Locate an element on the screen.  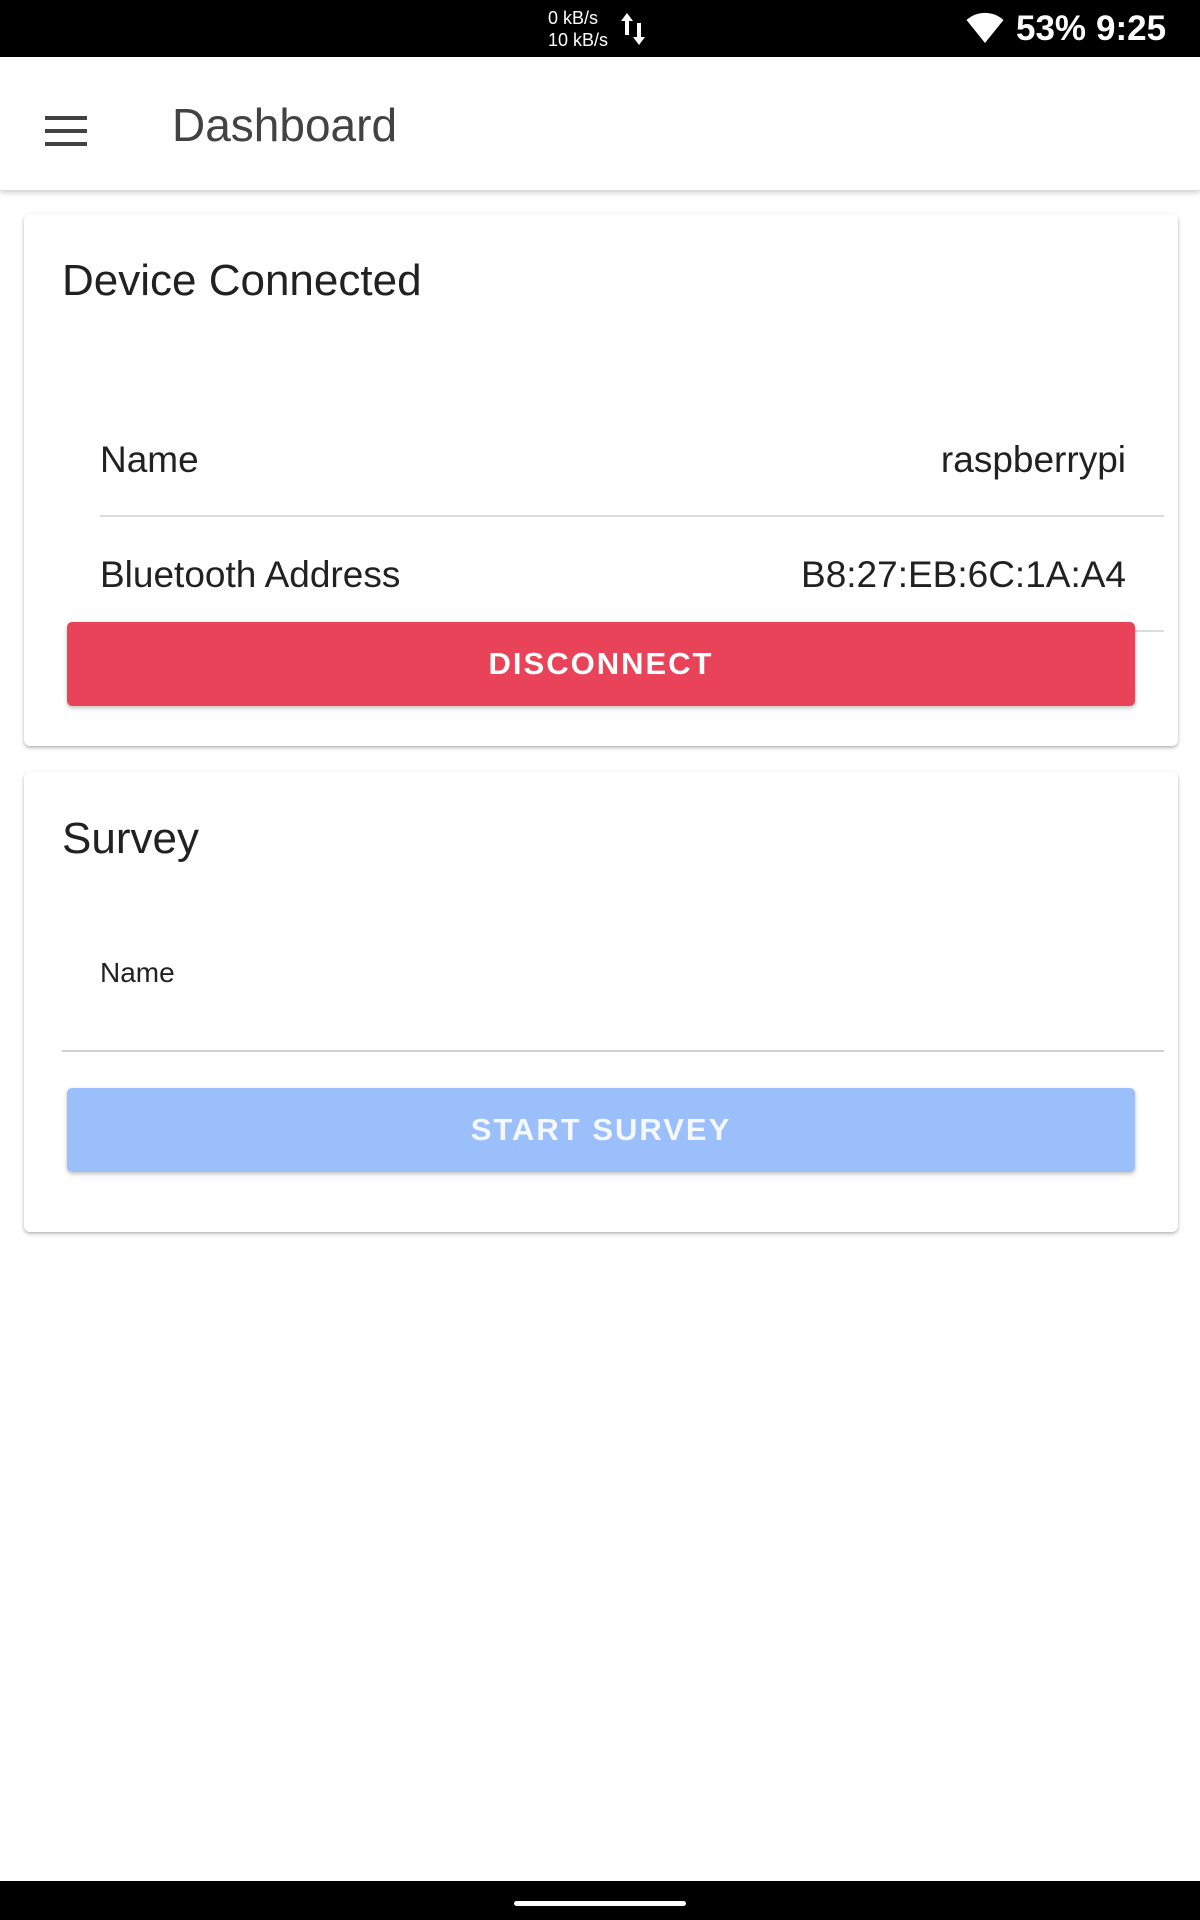
survey-card-title: Survey is located at coordinates (130, 838).